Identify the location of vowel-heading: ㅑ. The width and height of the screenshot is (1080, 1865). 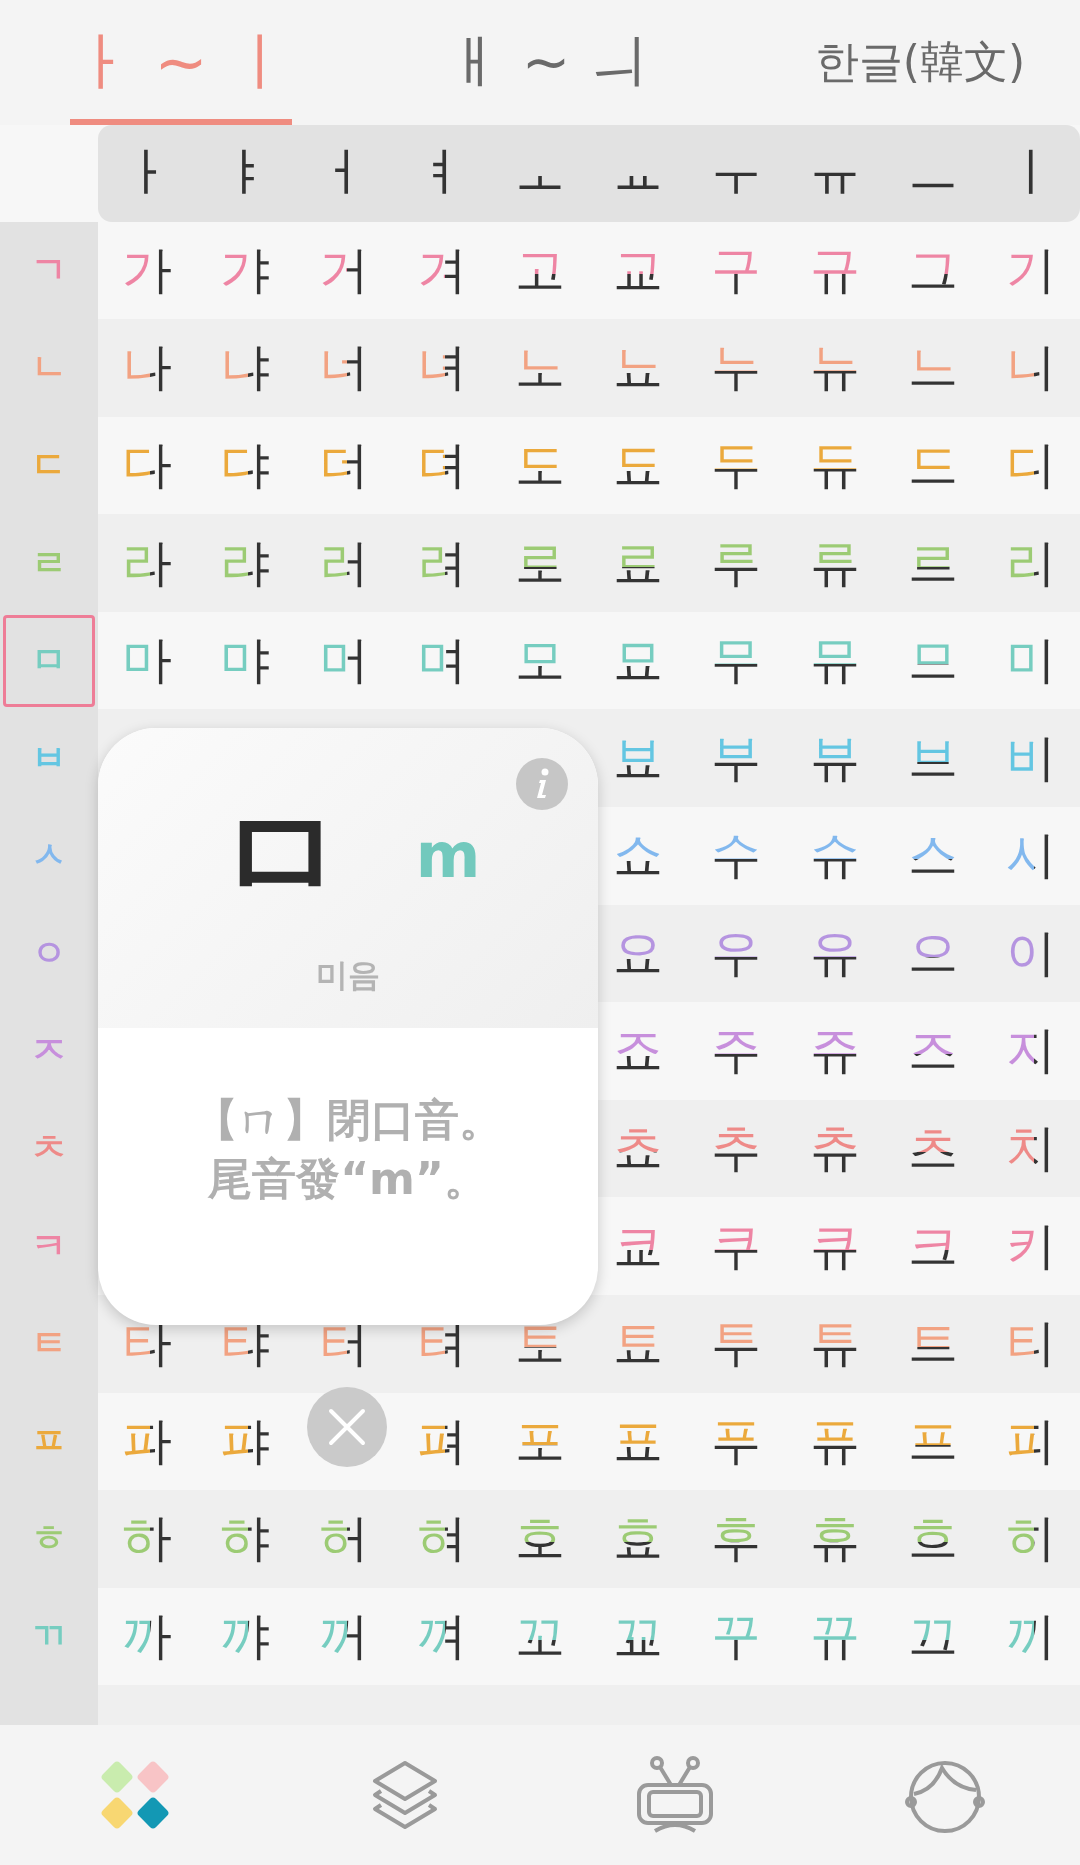
(245, 173).